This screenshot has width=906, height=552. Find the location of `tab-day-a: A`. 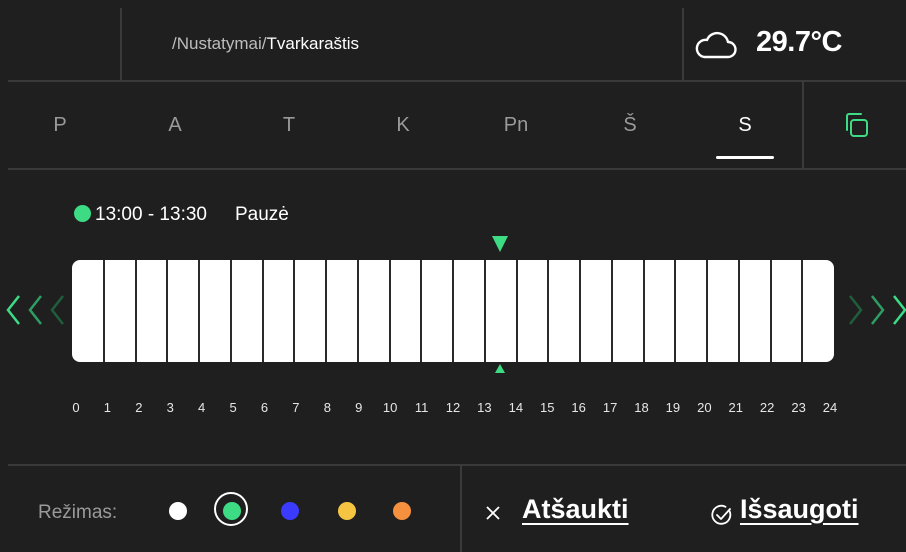

tab-day-a: A is located at coordinates (175, 125).